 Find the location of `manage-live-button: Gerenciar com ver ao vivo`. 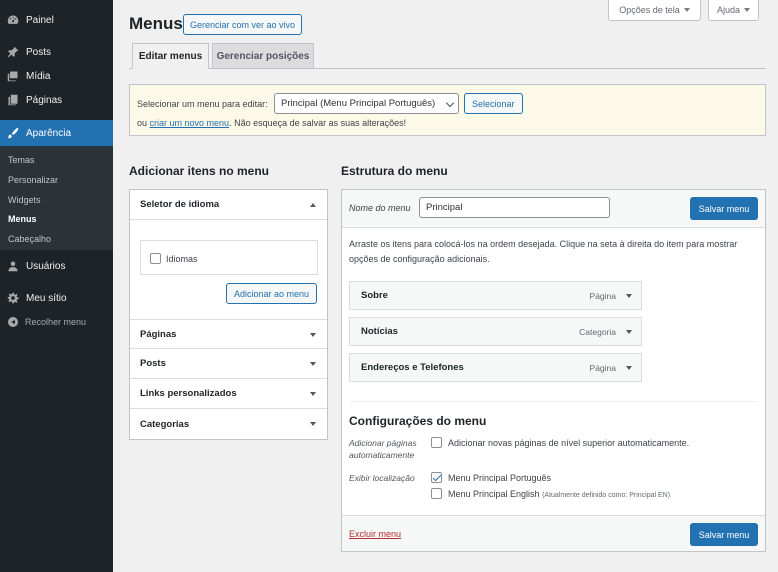

manage-live-button: Gerenciar com ver ao vivo is located at coordinates (243, 24).